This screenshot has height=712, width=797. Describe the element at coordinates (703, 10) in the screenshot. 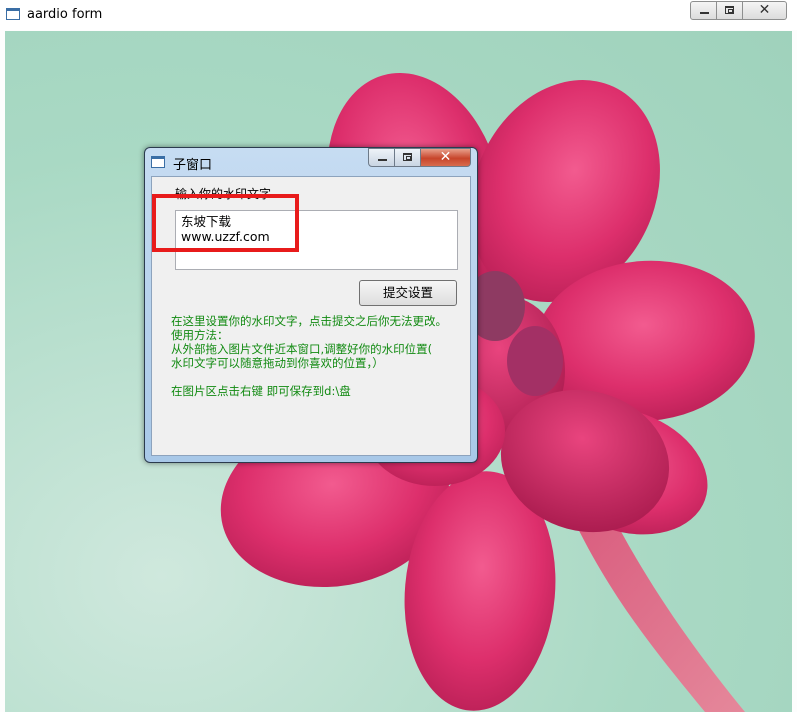

I see `minimize-button` at that location.